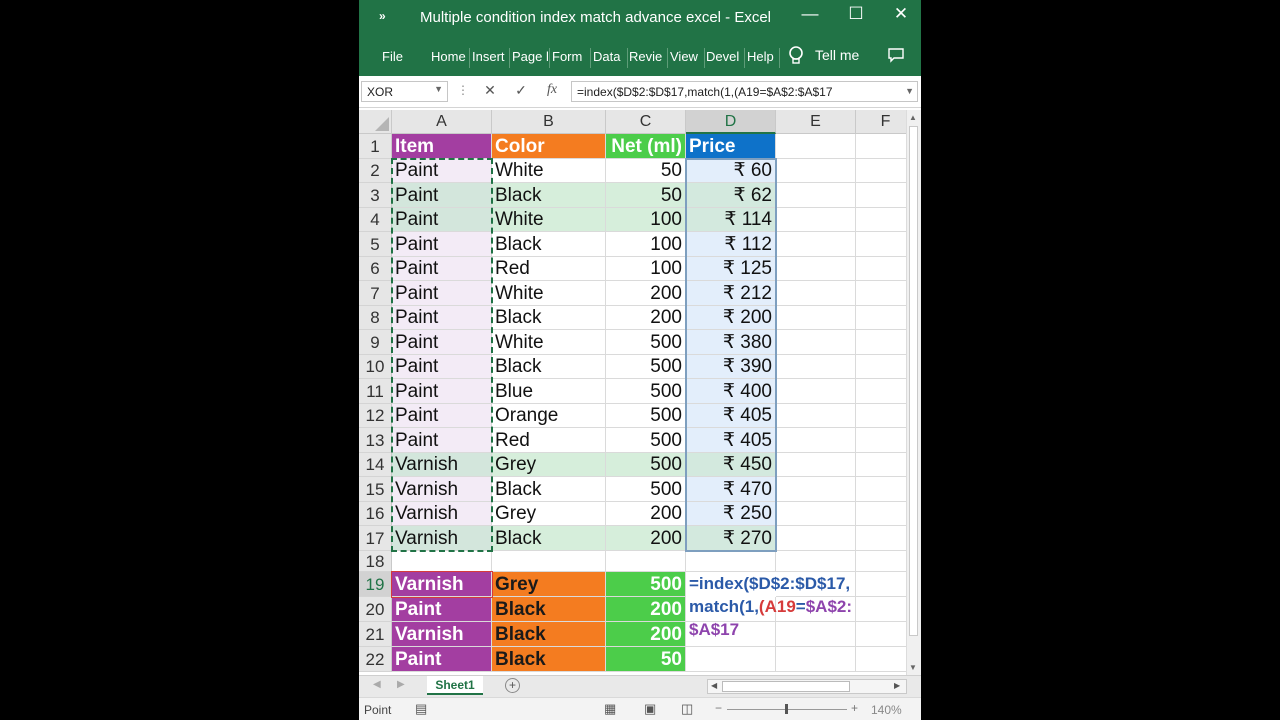  I want to click on row-header-2: 2, so click(375, 171).